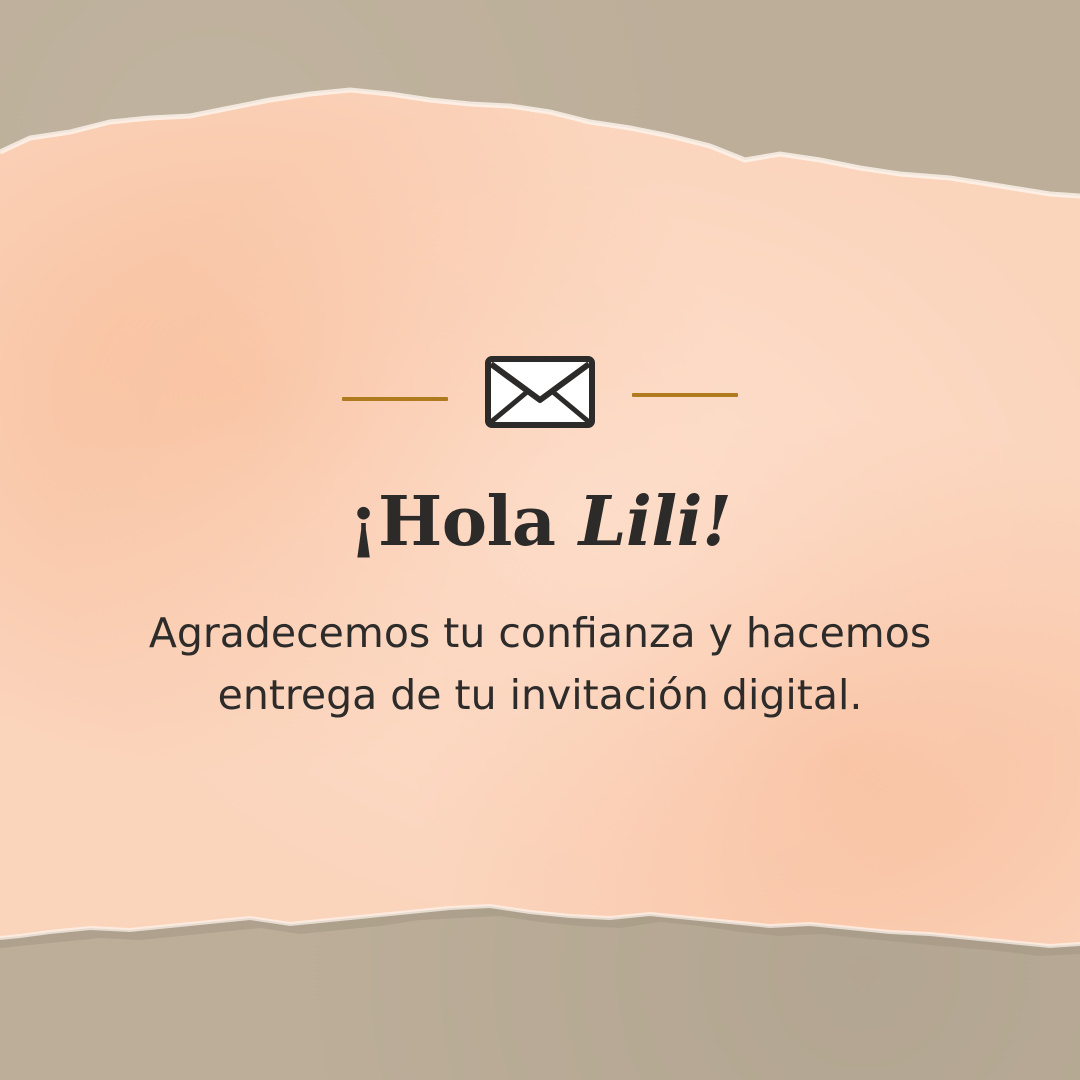 Image resolution: width=1080 pixels, height=1080 pixels. Describe the element at coordinates (540, 392) in the screenshot. I see `envelope-icon` at that location.